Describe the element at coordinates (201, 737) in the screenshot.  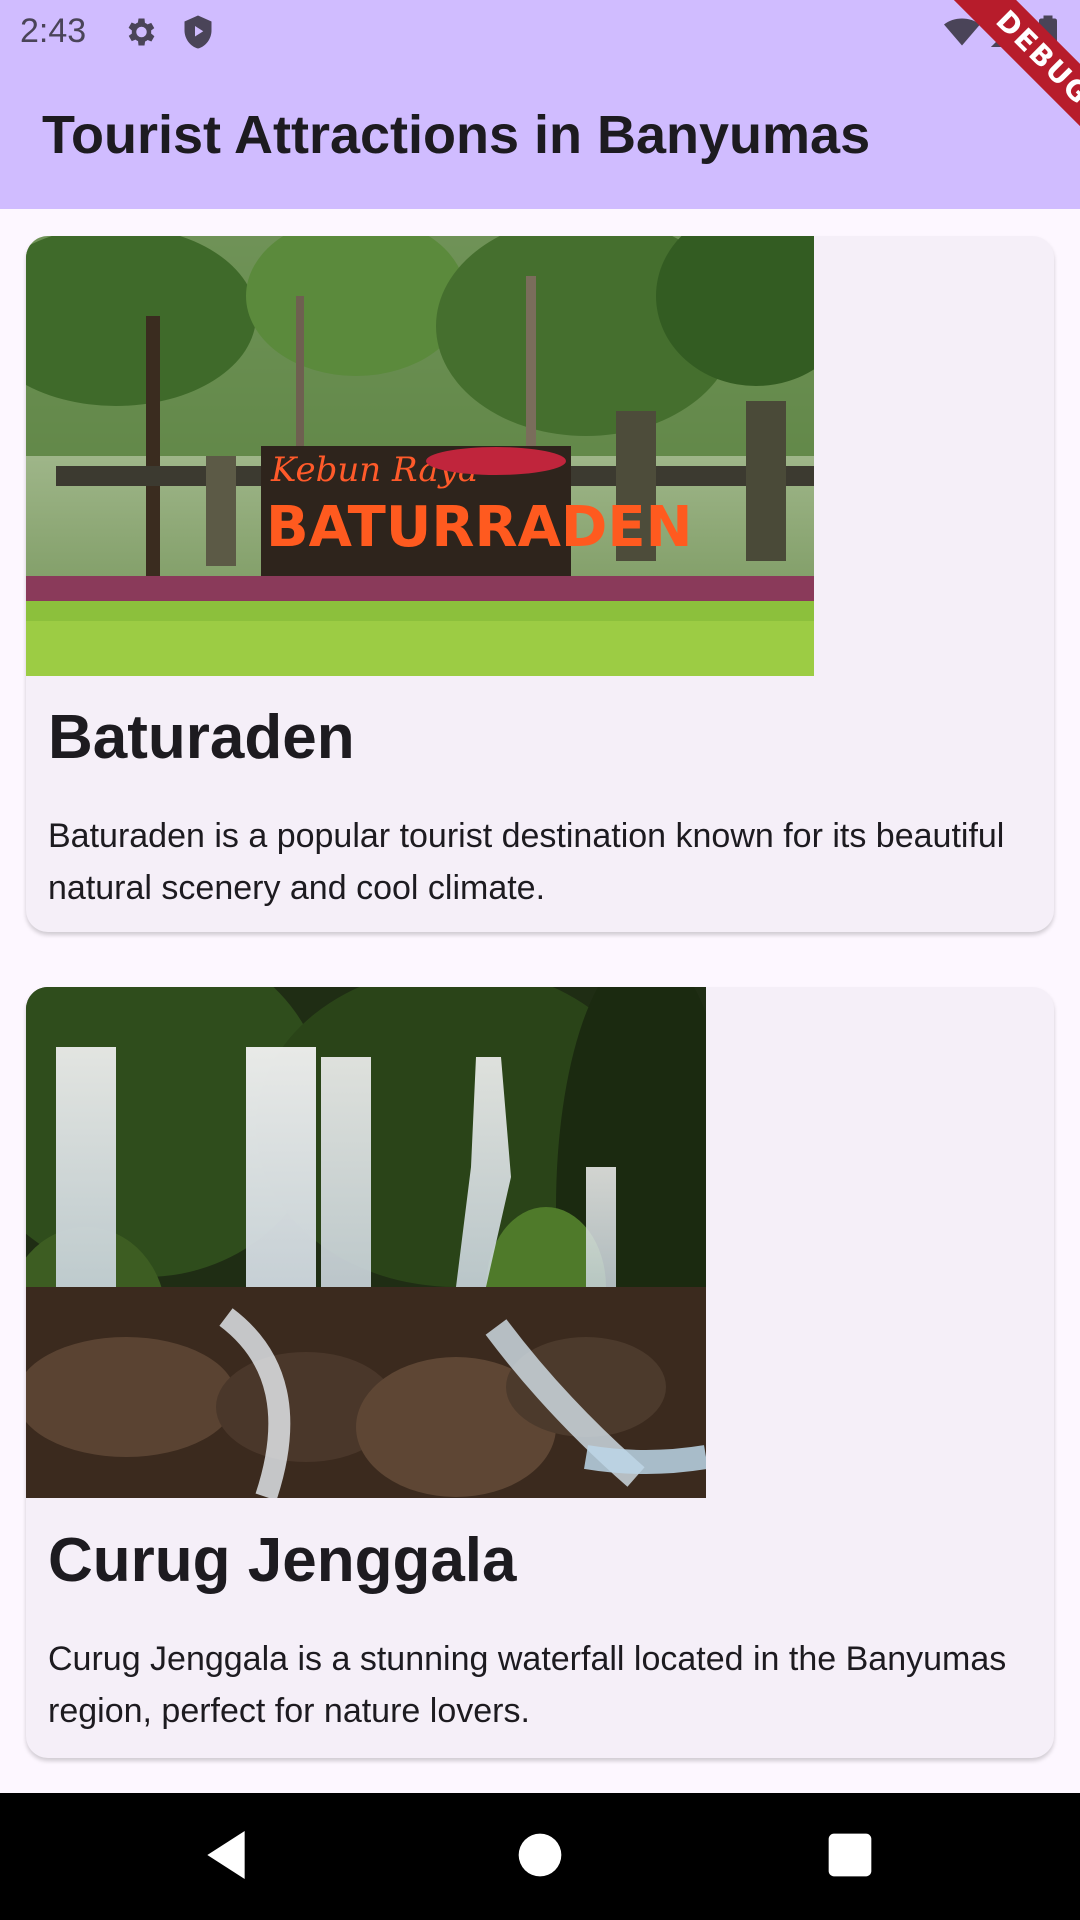
I see `card-title: Baturaden` at that location.